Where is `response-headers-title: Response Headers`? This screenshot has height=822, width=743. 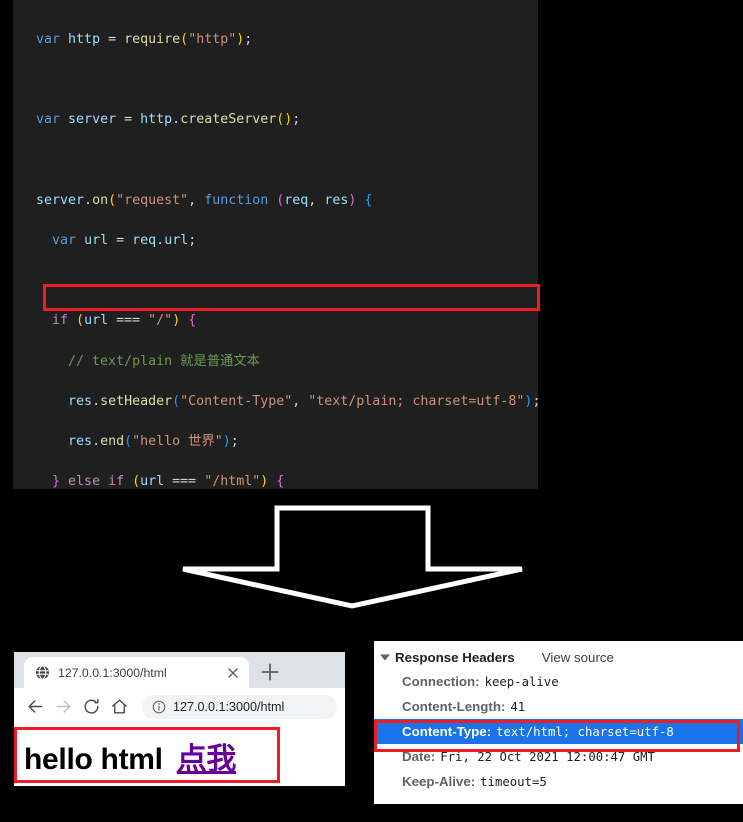
response-headers-title: Response Headers is located at coordinates (455, 657).